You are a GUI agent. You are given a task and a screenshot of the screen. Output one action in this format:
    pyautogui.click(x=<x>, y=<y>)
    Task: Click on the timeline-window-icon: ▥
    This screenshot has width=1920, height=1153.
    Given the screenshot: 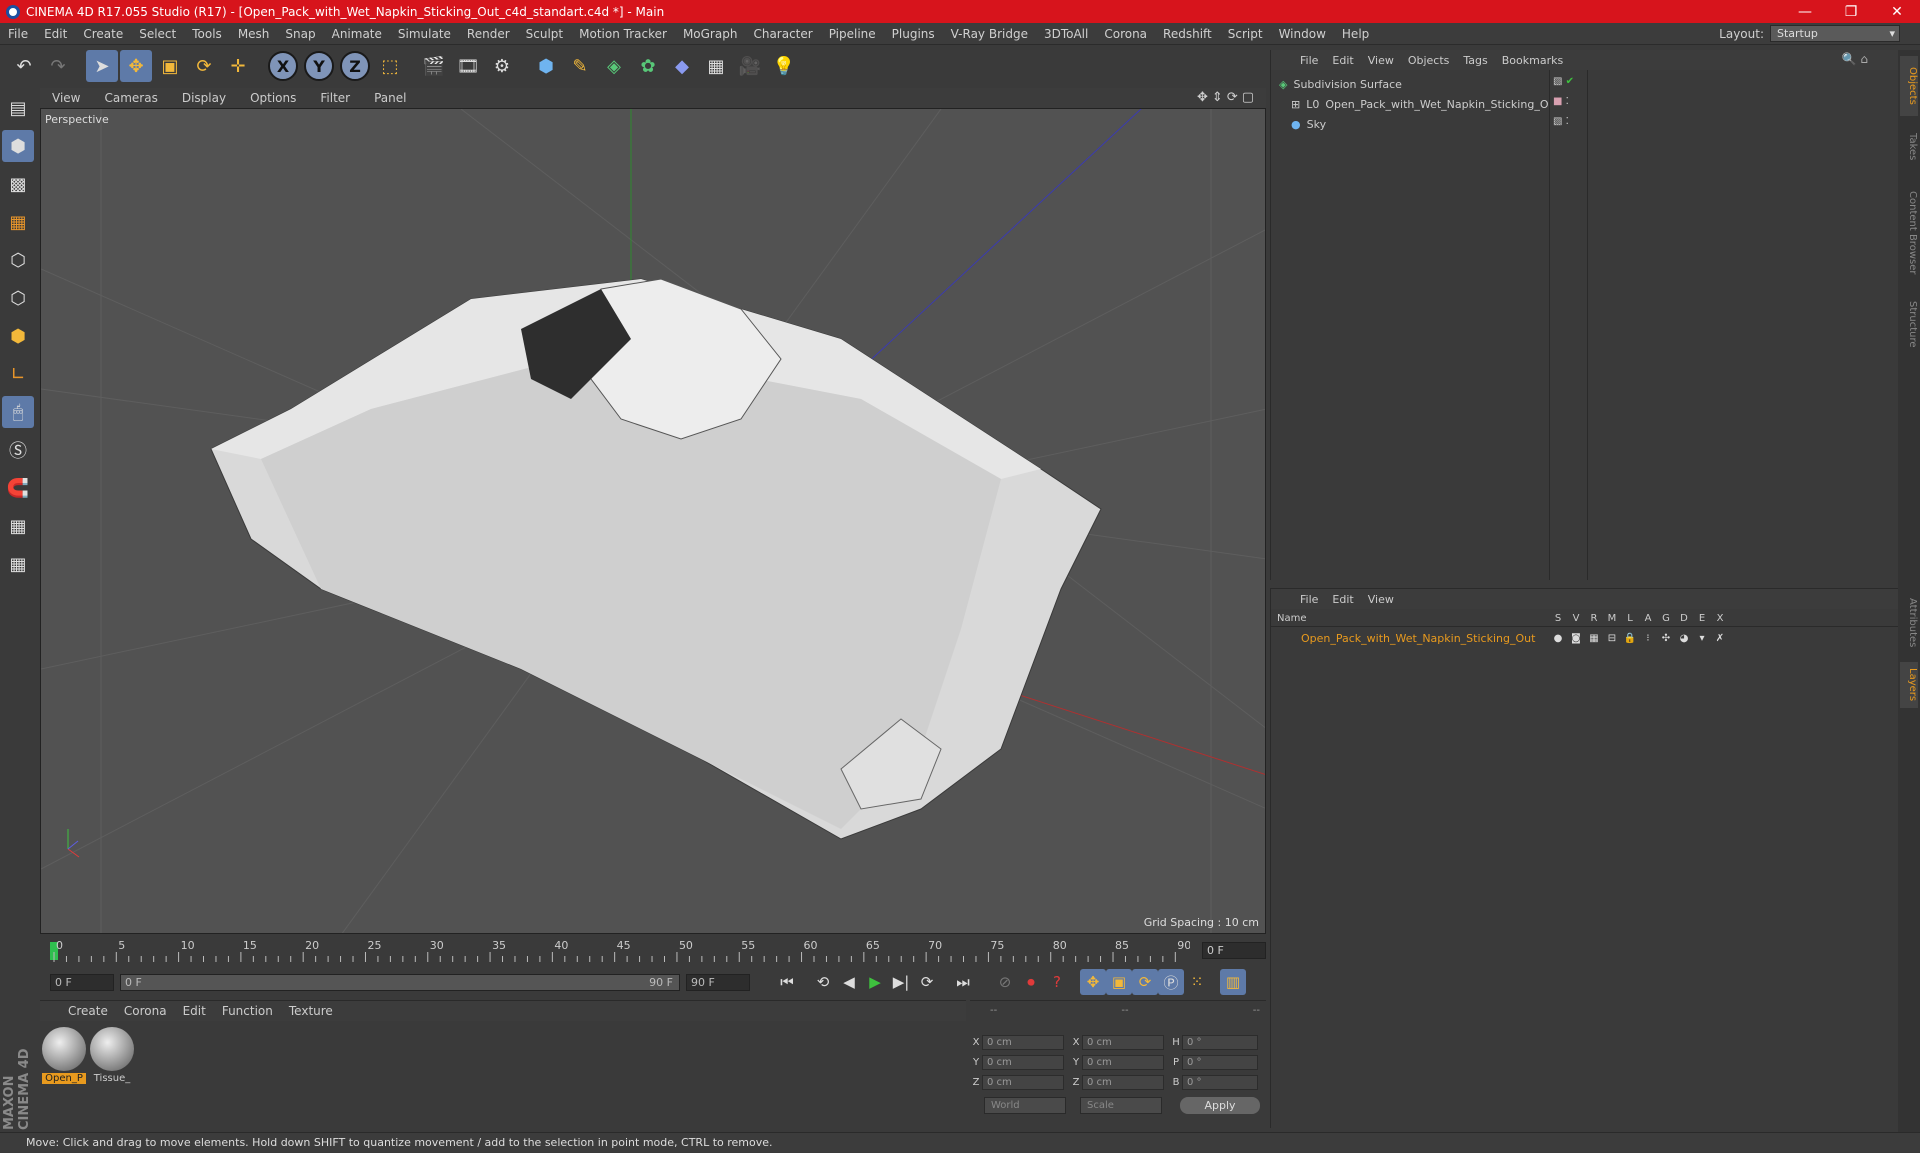 What is the action you would take?
    pyautogui.click(x=1233, y=982)
    